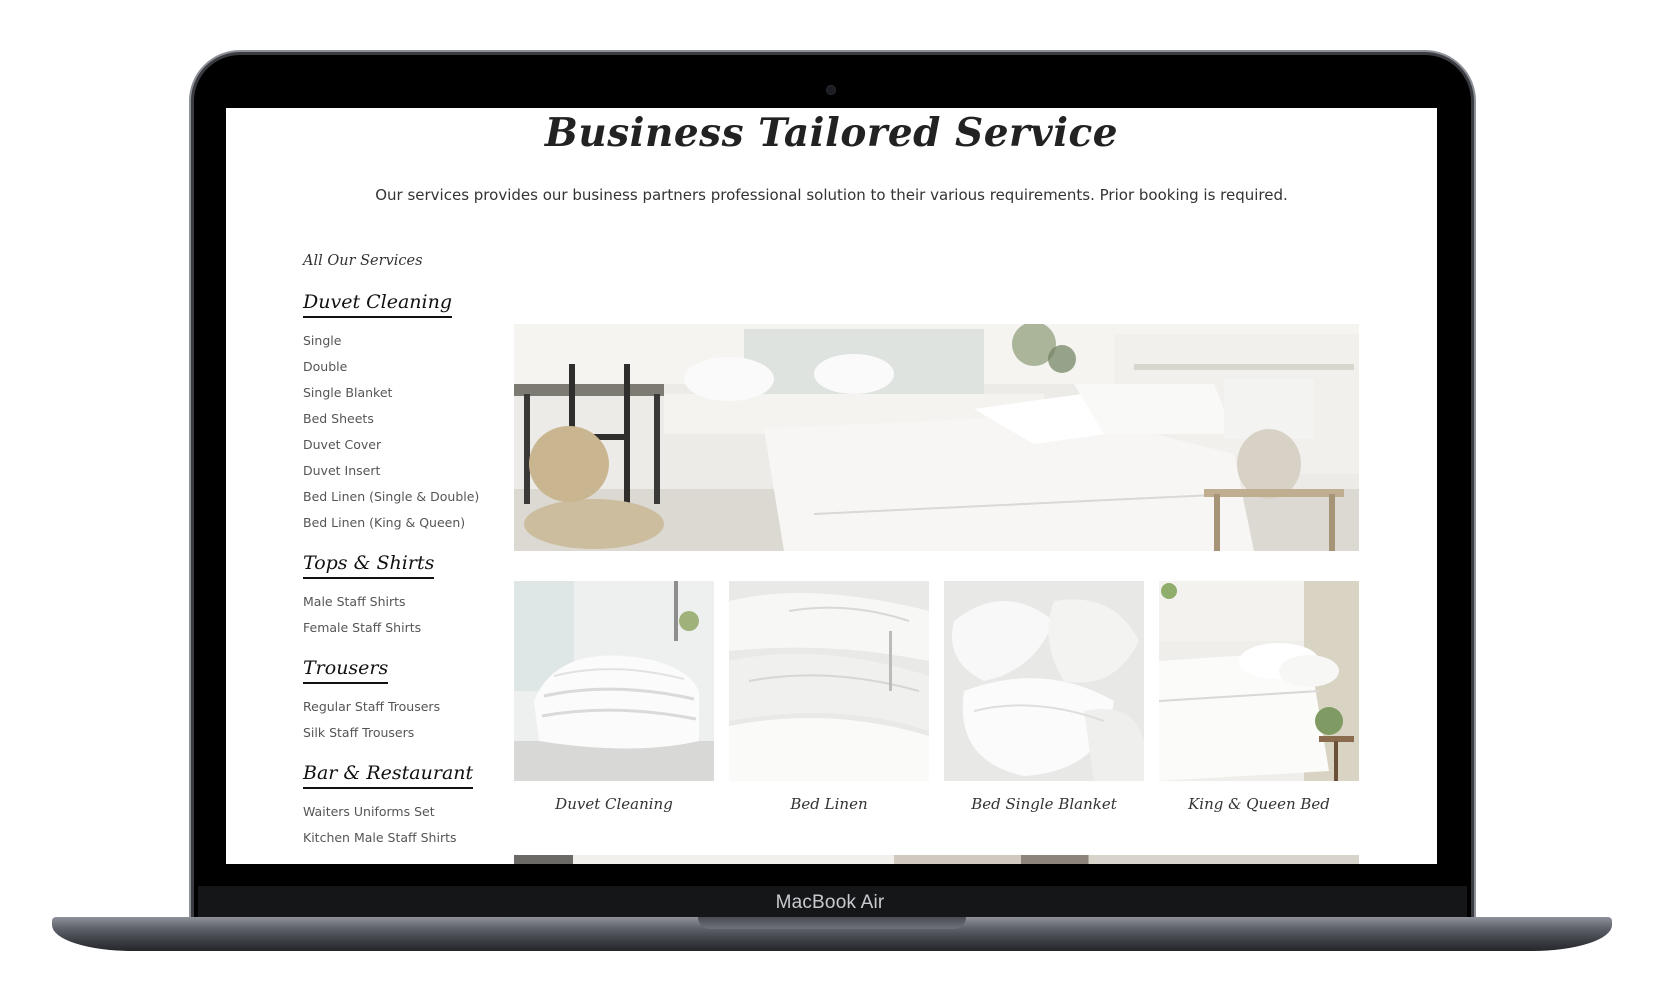 Image resolution: width=1660 pixels, height=1005 pixels. I want to click on bedroom-photo, so click(936, 437).